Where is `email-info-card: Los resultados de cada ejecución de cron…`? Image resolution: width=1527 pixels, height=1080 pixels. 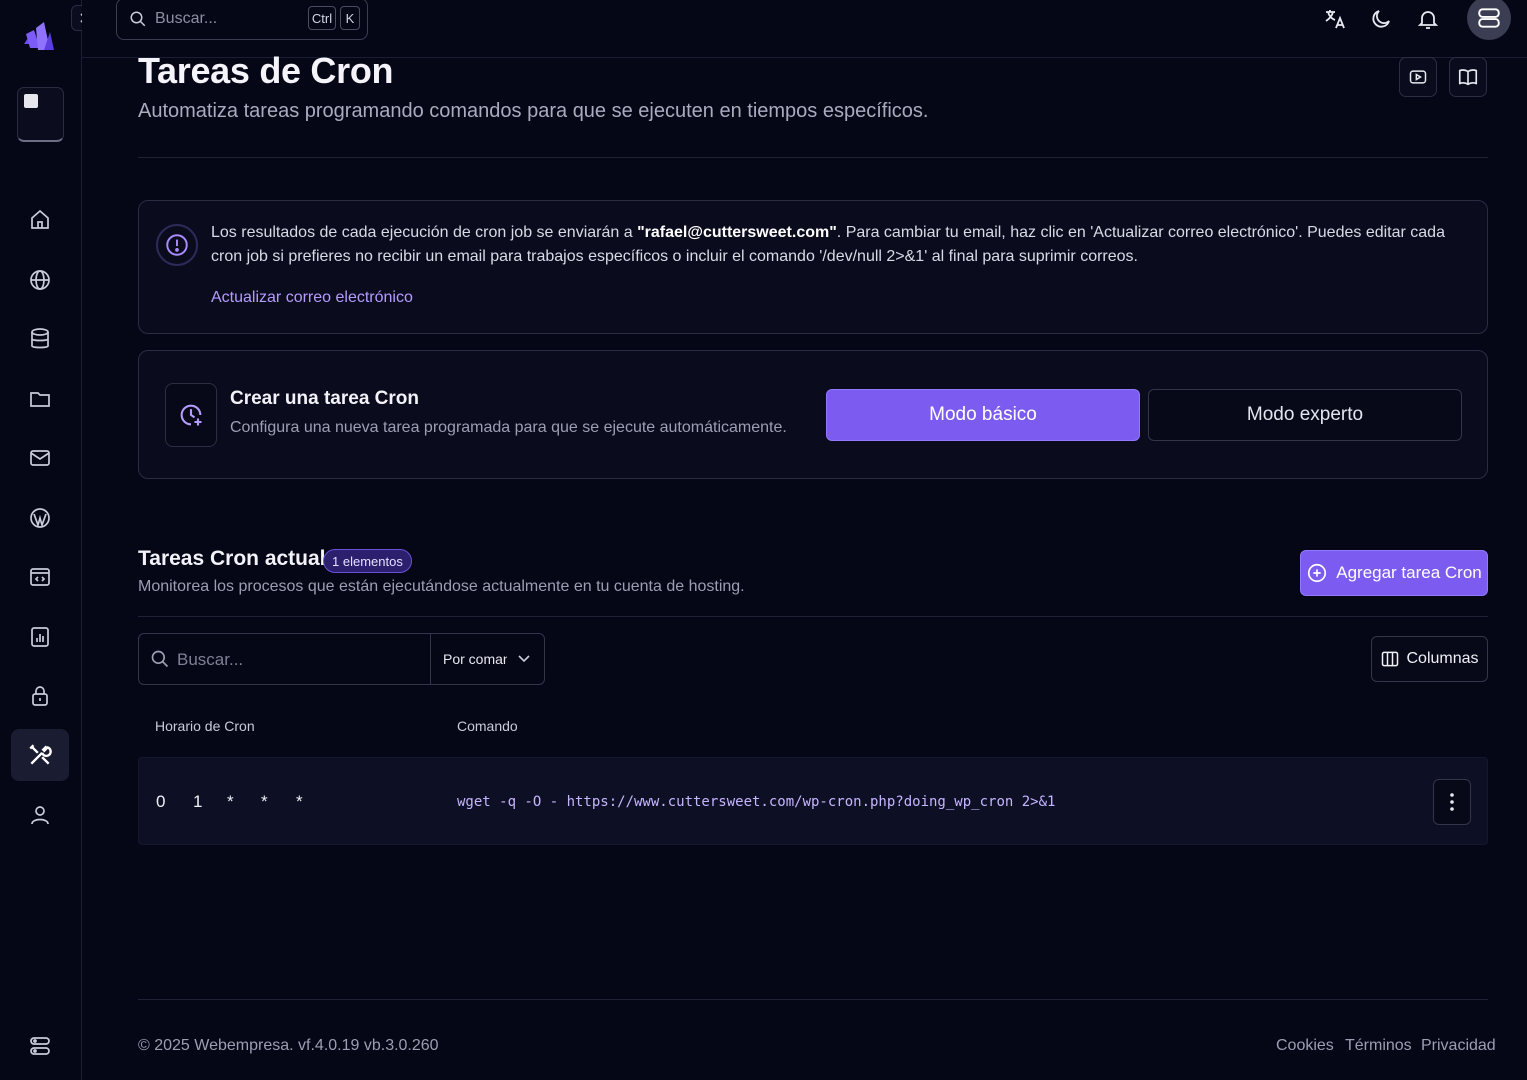
email-info-card: Los resultados de cada ejecución de cron… is located at coordinates (813, 267).